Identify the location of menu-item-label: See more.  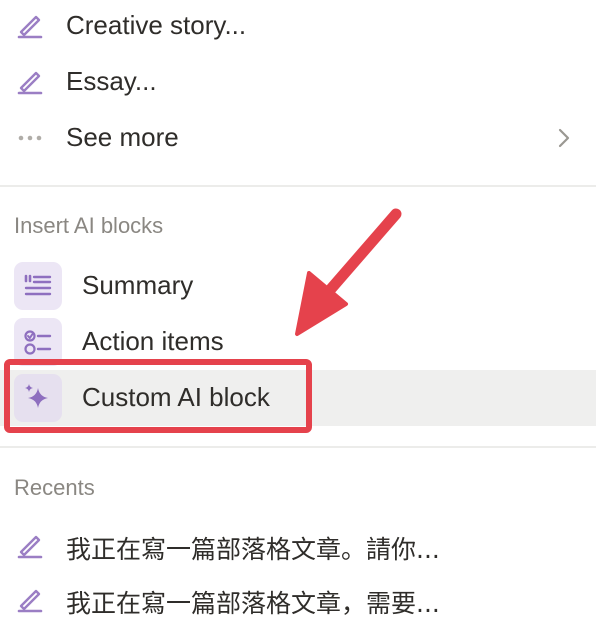
(122, 137).